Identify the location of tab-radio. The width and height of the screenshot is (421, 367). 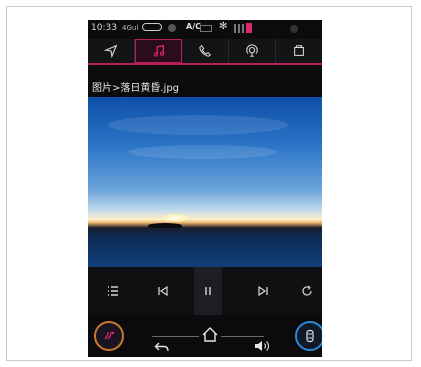
(252, 51).